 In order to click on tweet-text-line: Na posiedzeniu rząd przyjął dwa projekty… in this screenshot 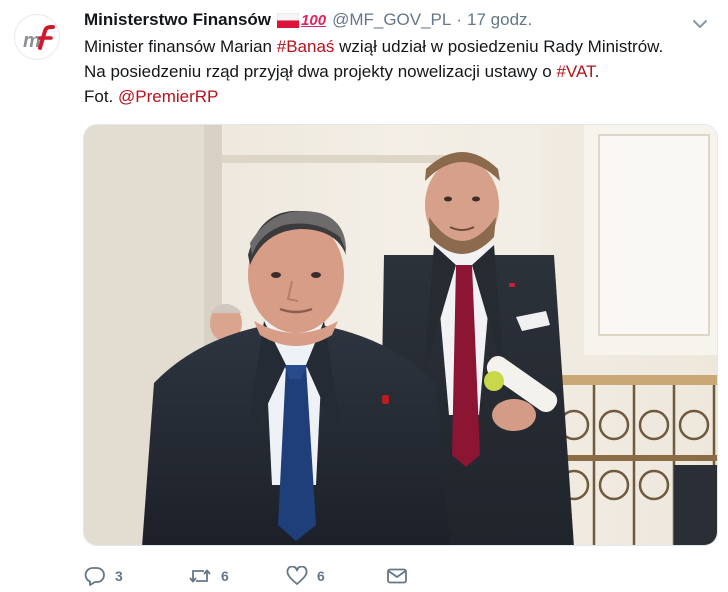, I will do `click(399, 71)`.